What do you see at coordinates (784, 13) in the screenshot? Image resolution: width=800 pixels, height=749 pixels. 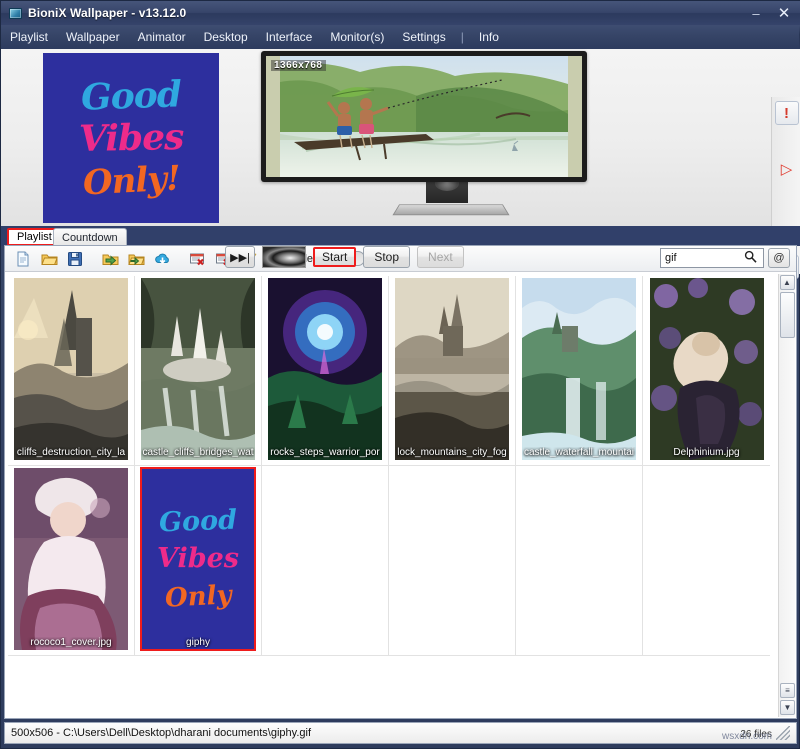 I see `close-button: ✕` at bounding box center [784, 13].